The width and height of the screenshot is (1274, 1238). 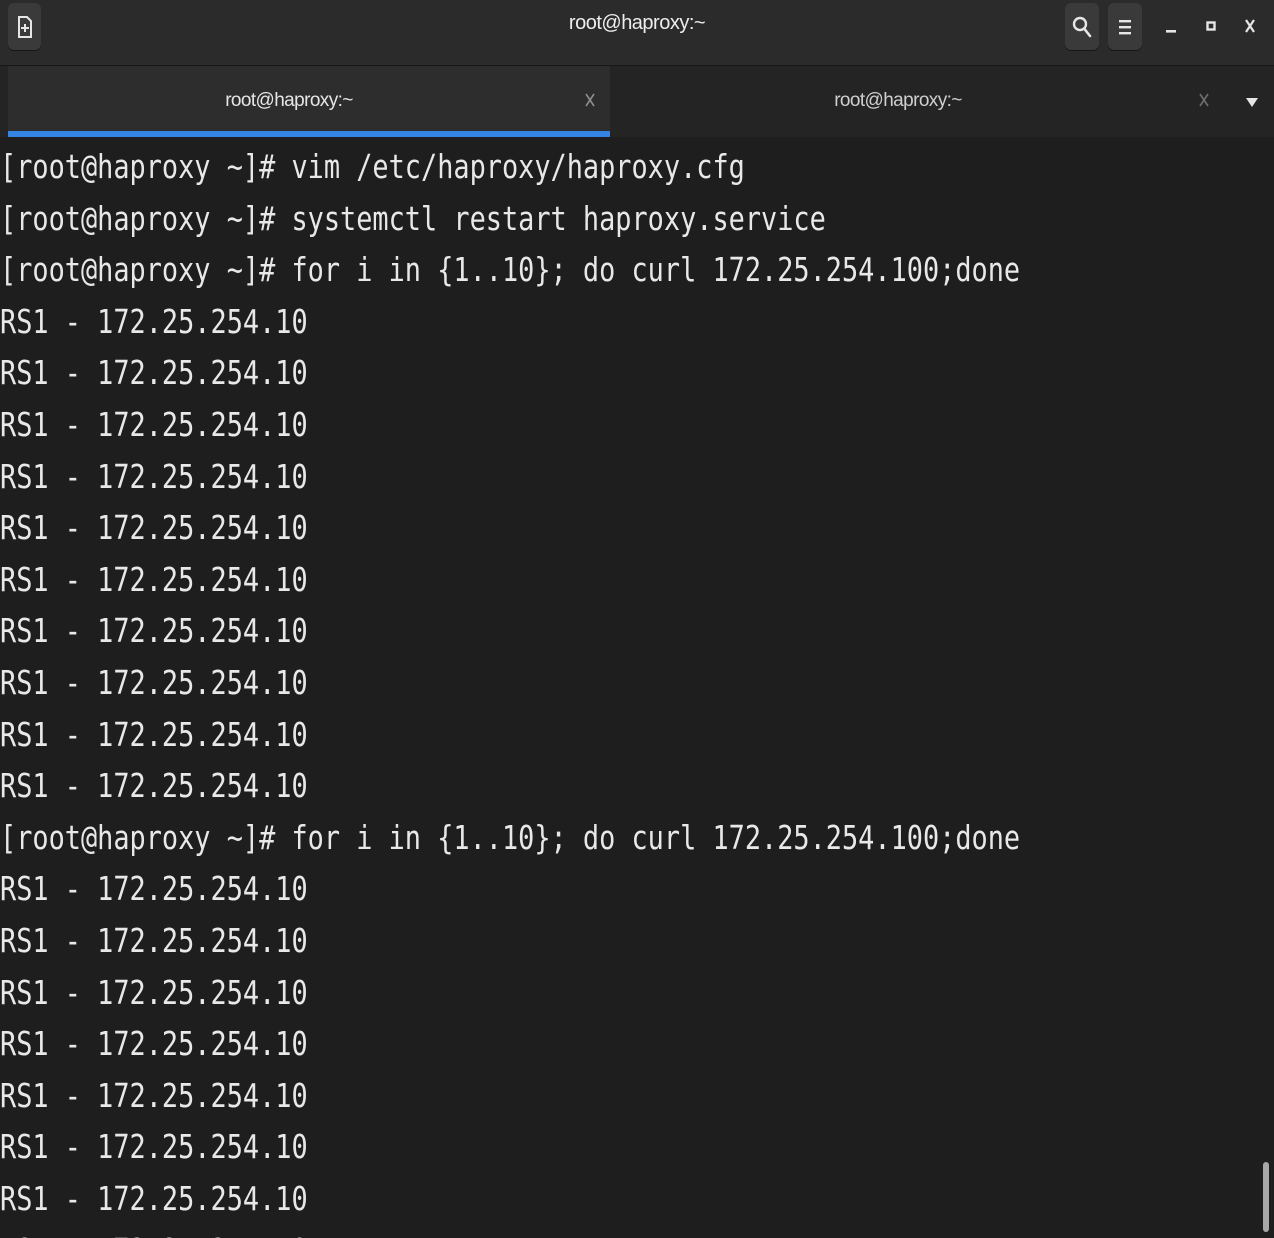 I want to click on new-tab-icon, so click(x=24, y=26).